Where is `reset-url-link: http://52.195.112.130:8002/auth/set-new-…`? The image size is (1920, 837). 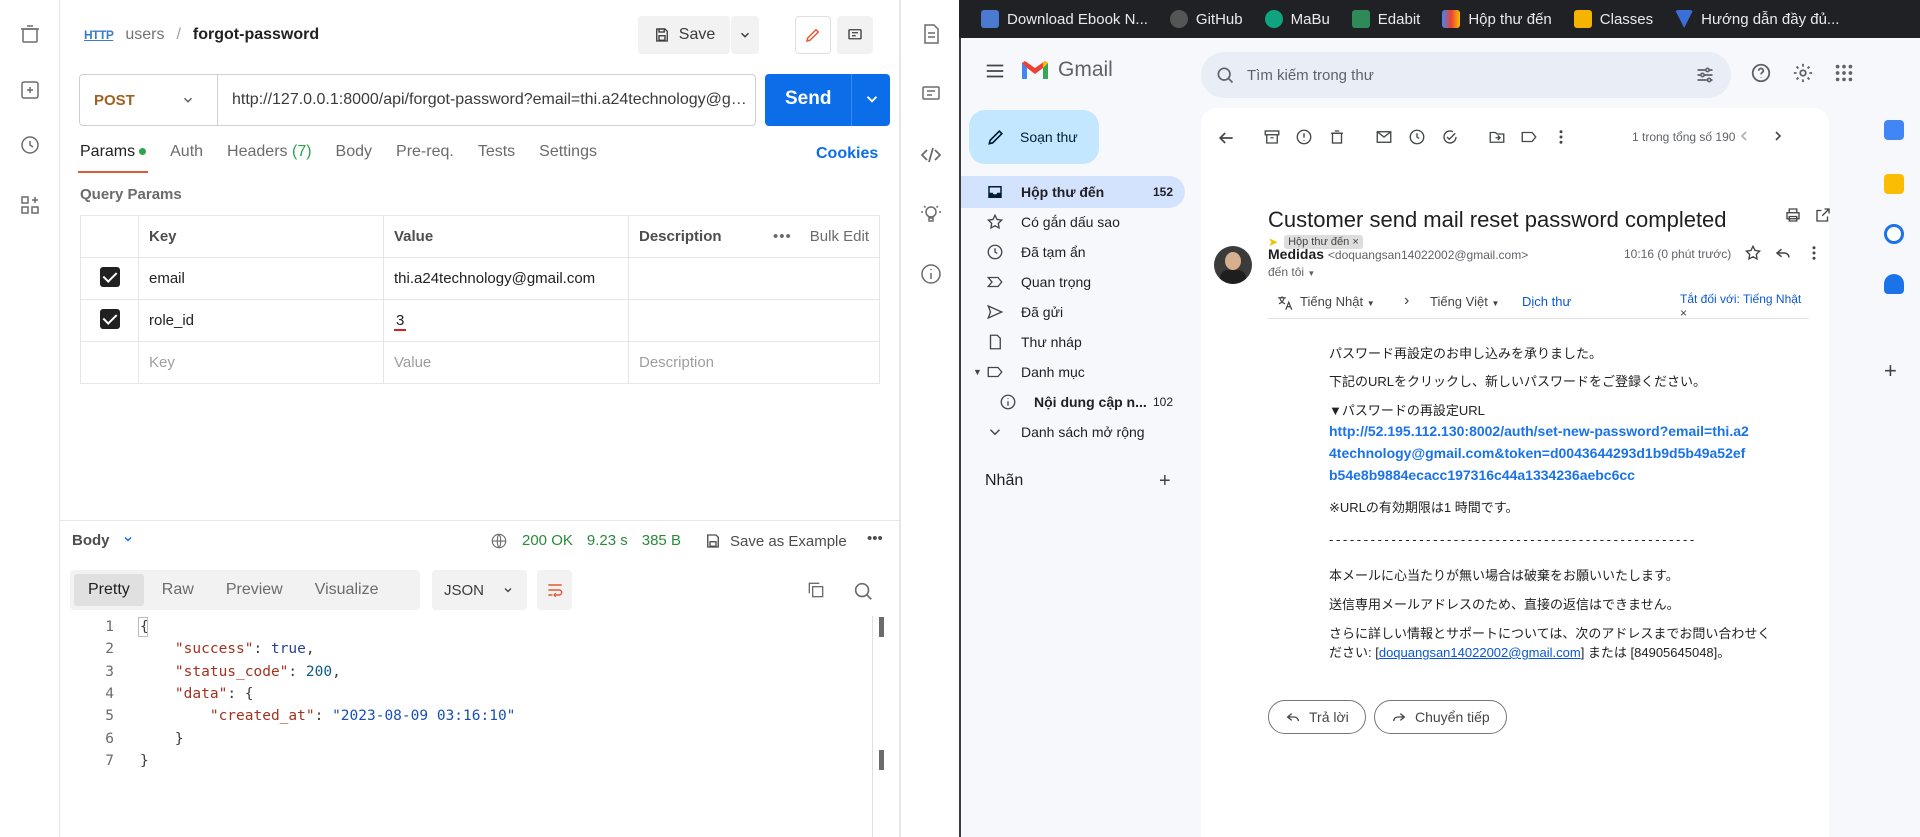
reset-url-link: http://52.195.112.130:8002/auth/set-new-… is located at coordinates (1539, 431).